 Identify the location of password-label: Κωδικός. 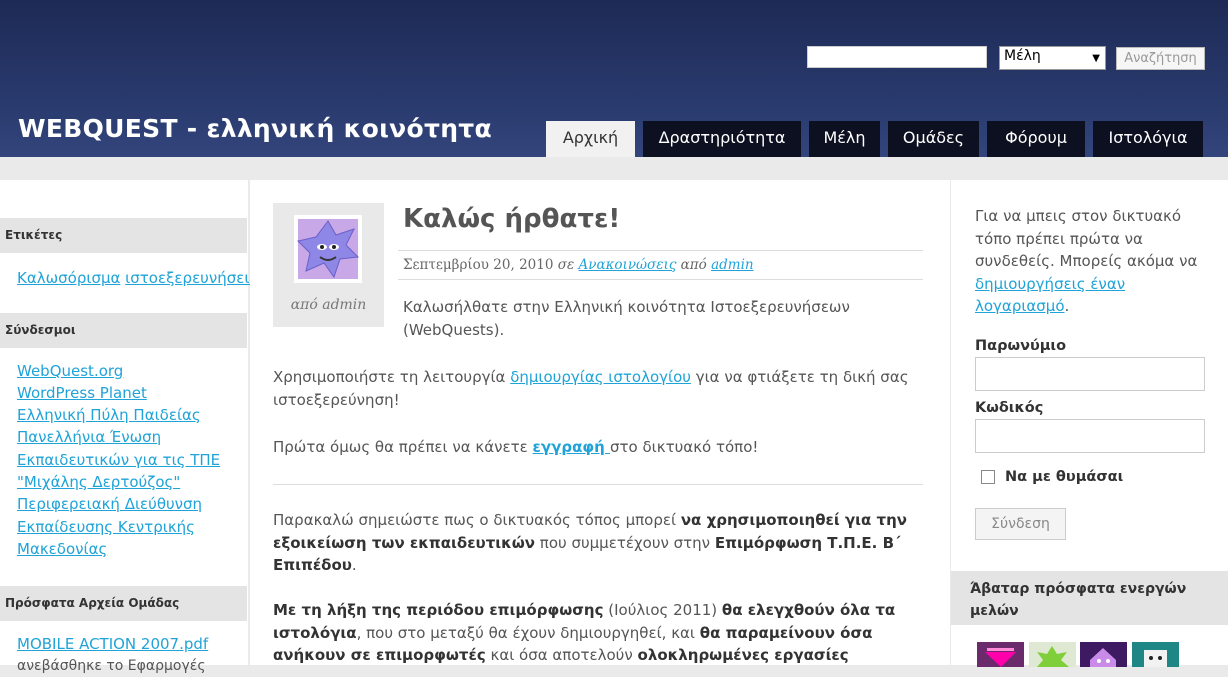
(1009, 408).